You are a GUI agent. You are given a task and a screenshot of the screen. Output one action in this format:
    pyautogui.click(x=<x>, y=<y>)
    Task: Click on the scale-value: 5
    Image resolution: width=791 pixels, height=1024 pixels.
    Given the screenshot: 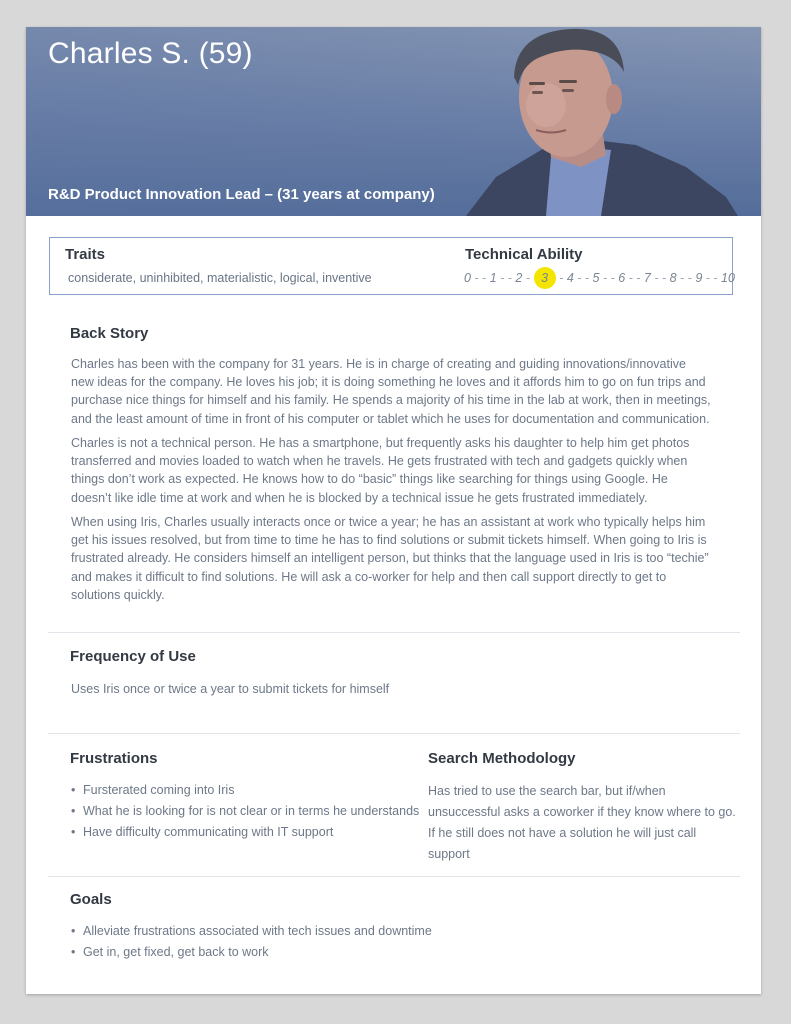 What is the action you would take?
    pyautogui.click(x=596, y=278)
    